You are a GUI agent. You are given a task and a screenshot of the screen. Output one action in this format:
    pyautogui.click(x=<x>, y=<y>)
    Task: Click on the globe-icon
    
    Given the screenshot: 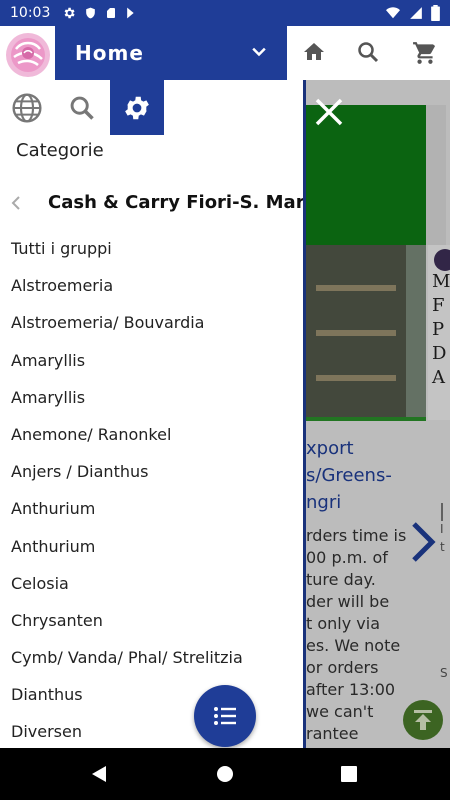 What is the action you would take?
    pyautogui.click(x=27, y=107)
    